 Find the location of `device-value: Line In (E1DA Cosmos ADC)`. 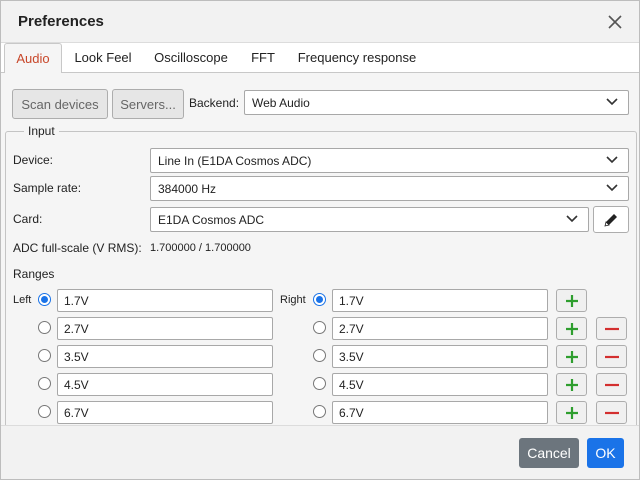

device-value: Line In (E1DA Cosmos ADC) is located at coordinates (235, 160).